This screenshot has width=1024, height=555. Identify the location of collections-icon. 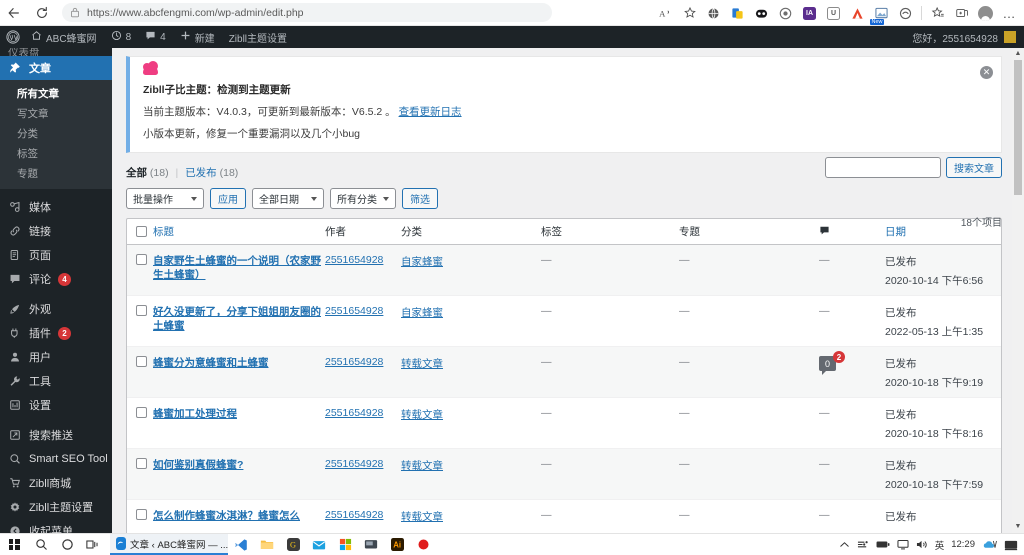
(937, 13).